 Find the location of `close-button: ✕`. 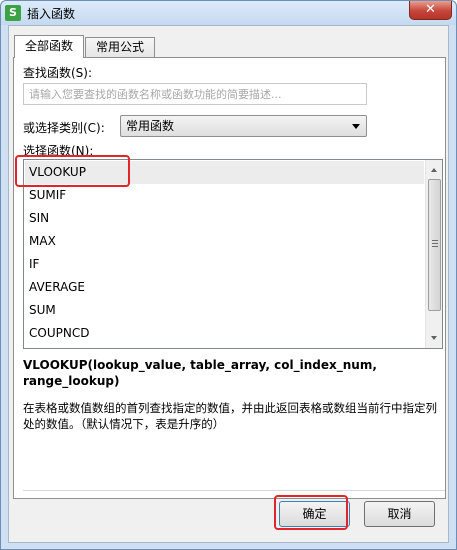

close-button: ✕ is located at coordinates (430, 10).